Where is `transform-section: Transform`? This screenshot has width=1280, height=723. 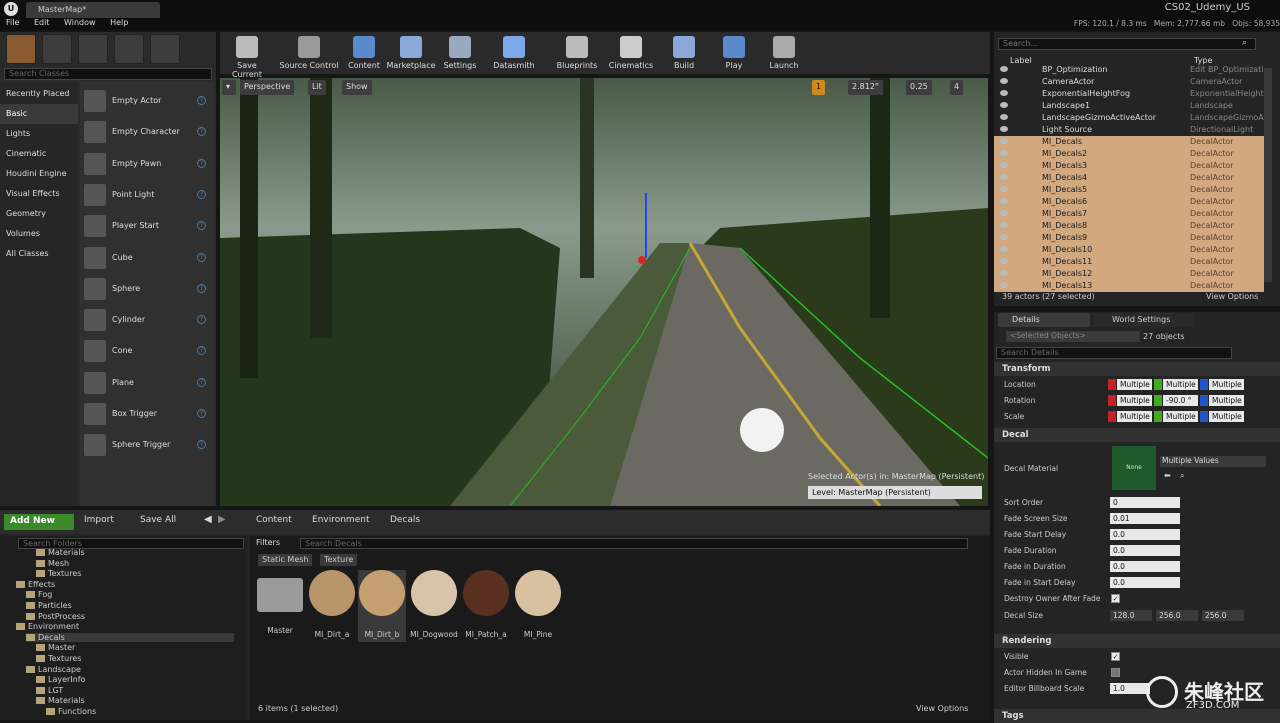
transform-section: Transform is located at coordinates (1137, 369).